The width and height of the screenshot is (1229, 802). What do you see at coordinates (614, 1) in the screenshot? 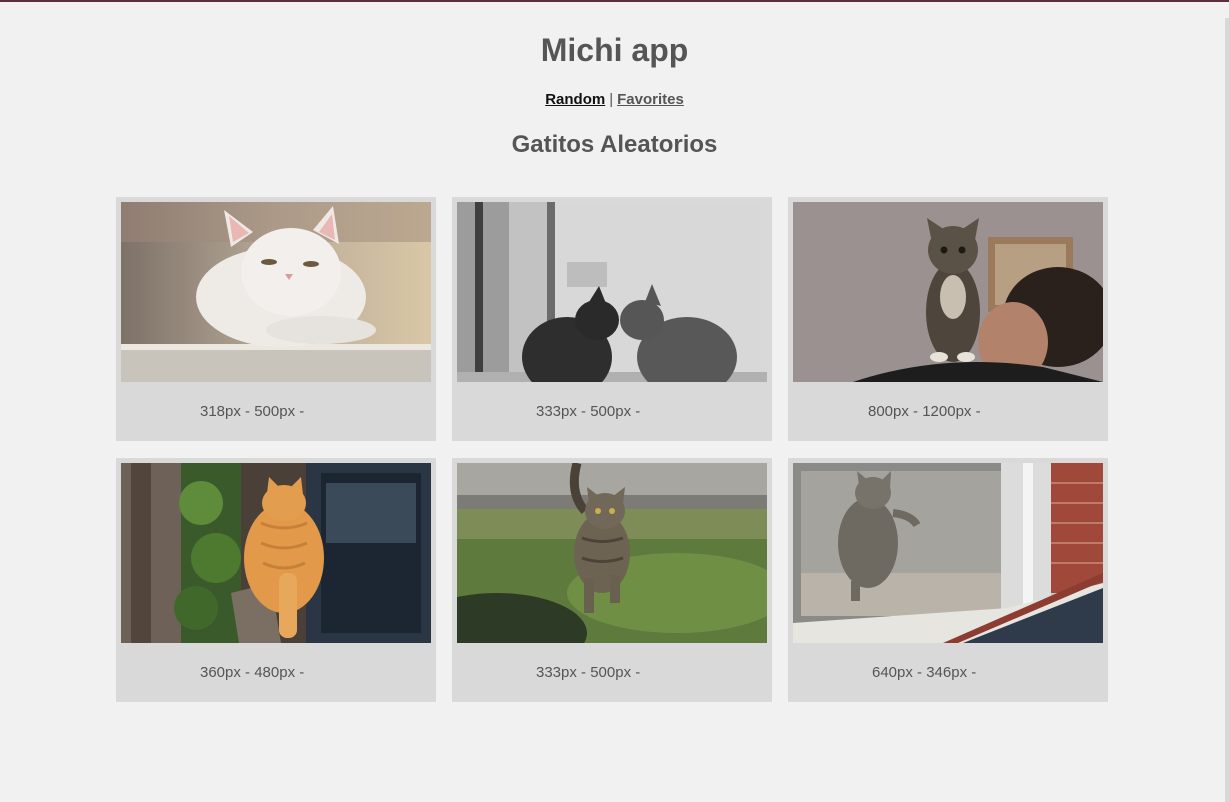
I see `top-border` at bounding box center [614, 1].